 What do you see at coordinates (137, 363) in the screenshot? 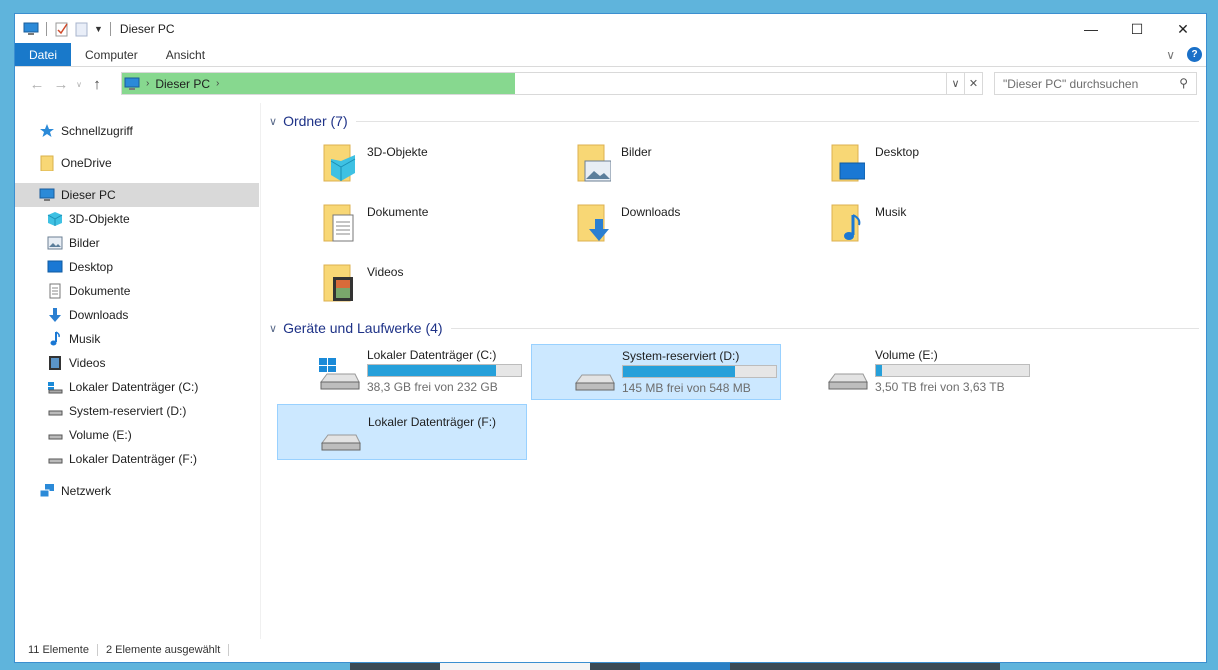
I see `nav-item-videos: Videos` at bounding box center [137, 363].